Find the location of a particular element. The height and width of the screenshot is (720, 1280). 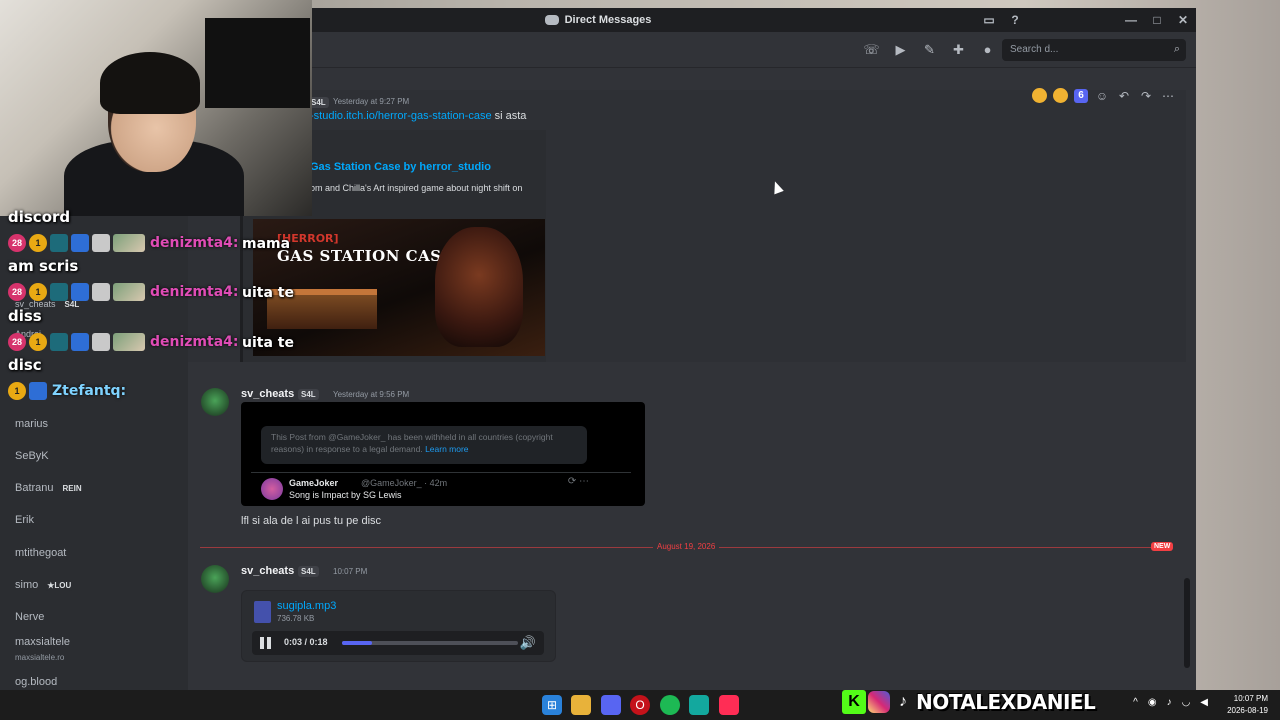

chat-toolbar: ☏ ▶ ✎ ✚ ● Search d... ⌕ is located at coordinates (692, 50).